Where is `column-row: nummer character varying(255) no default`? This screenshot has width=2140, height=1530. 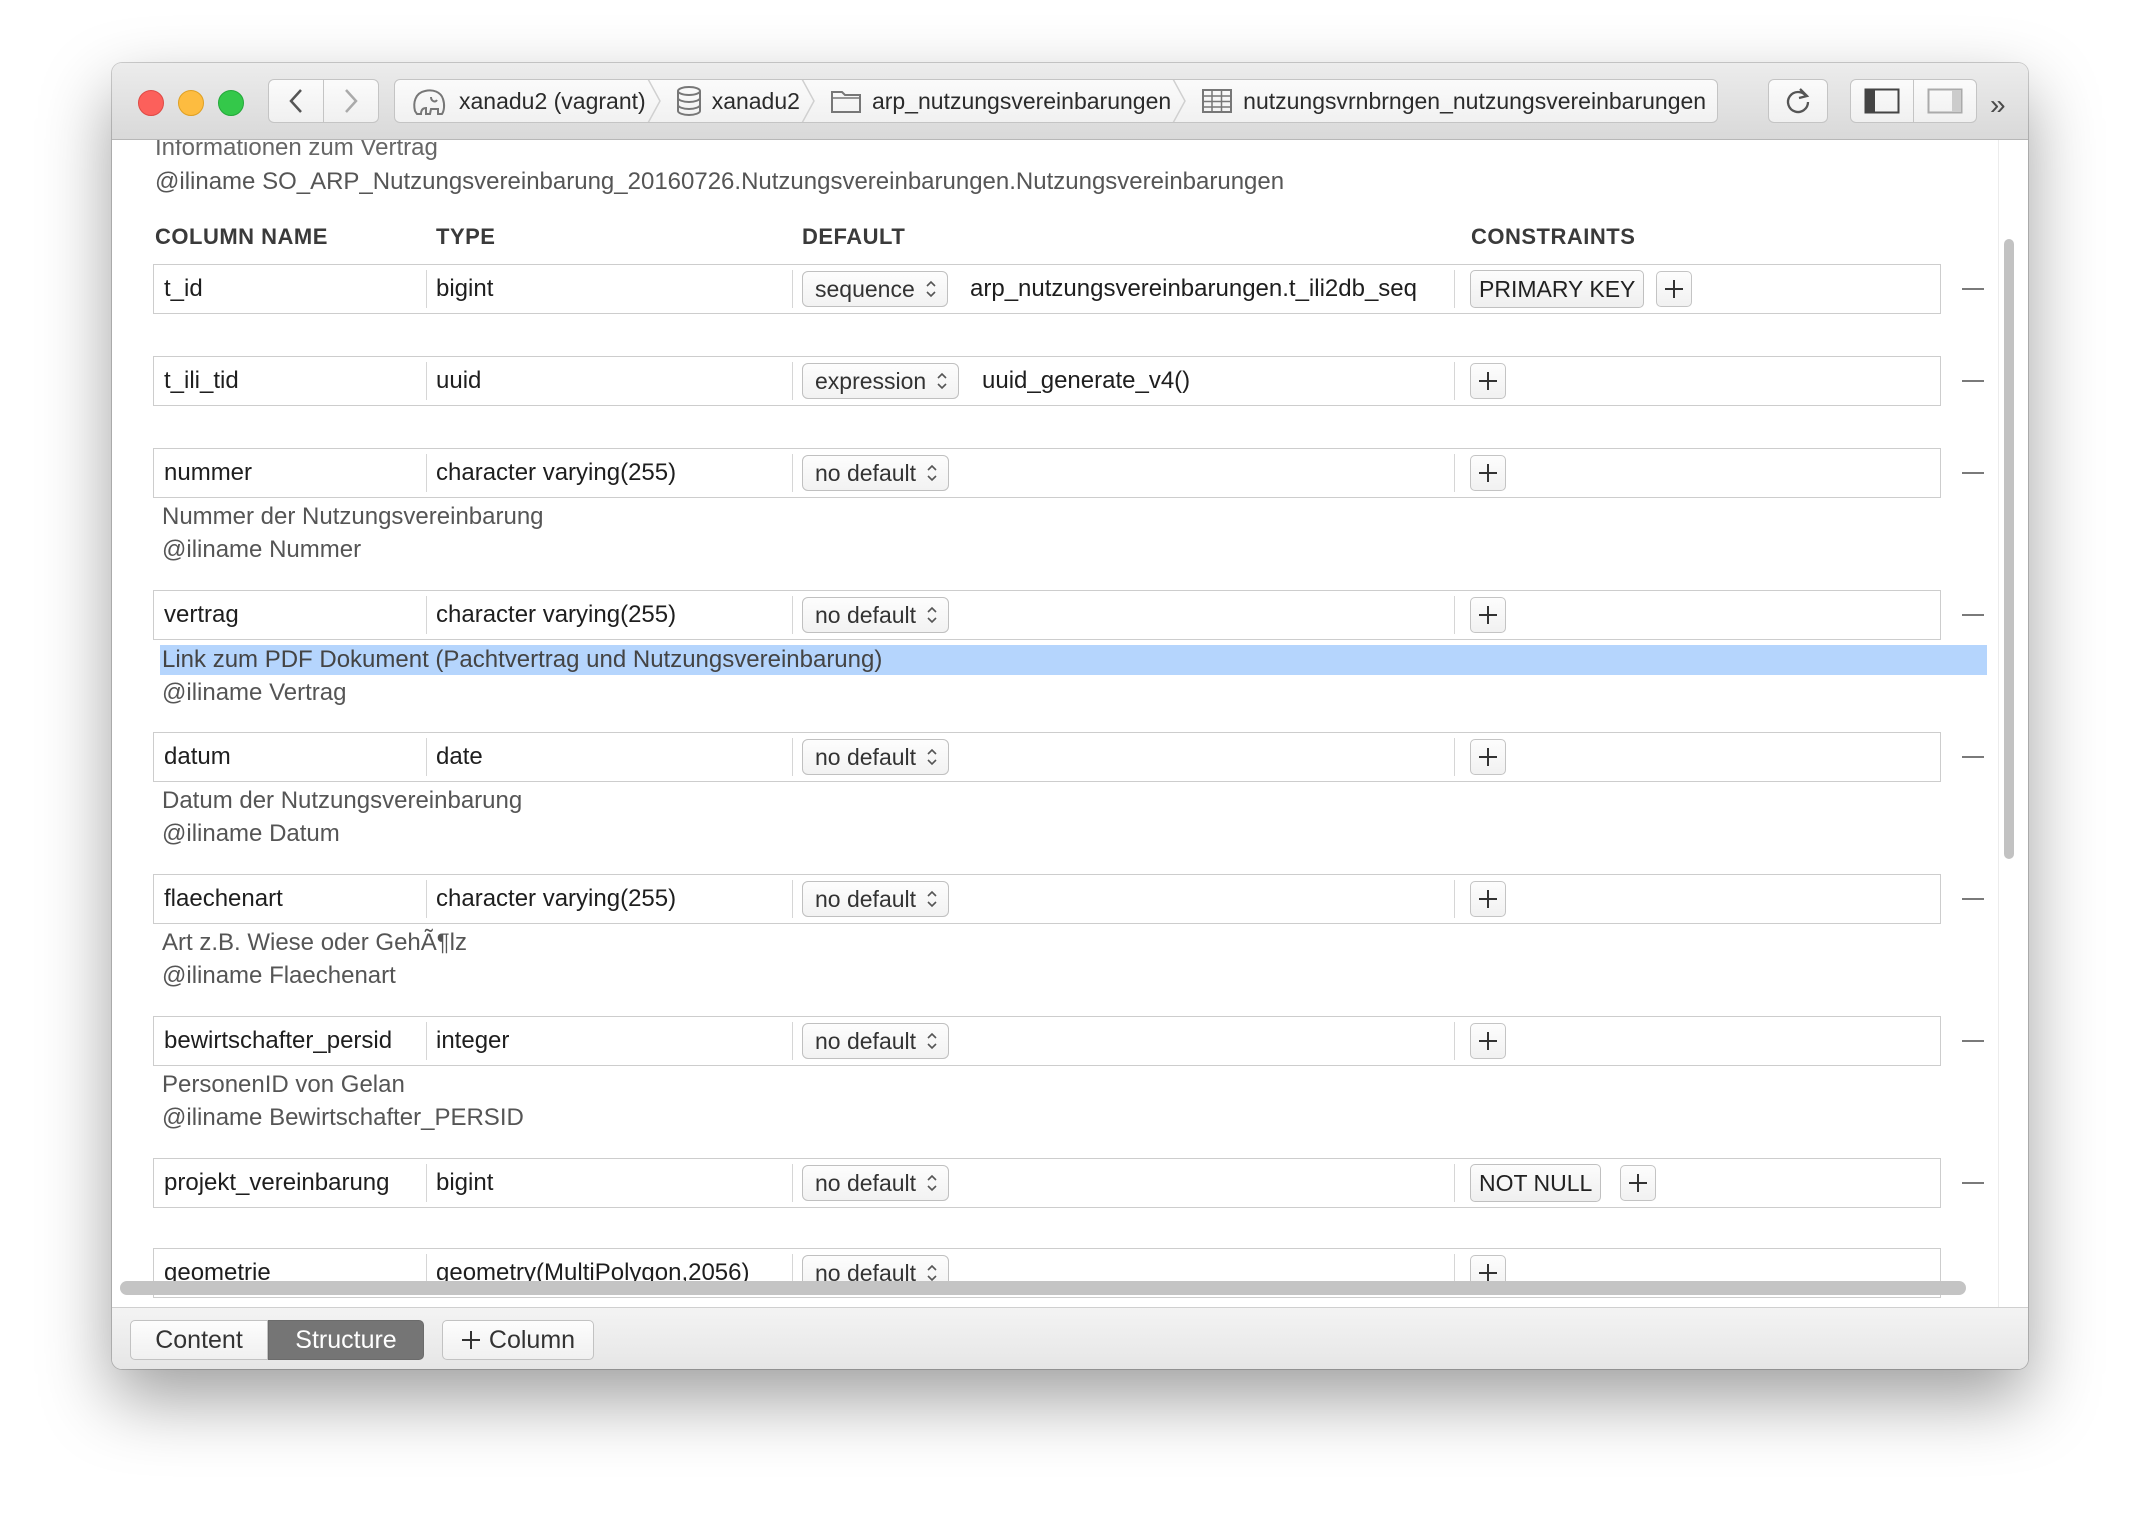 column-row: nummer character varying(255) no default is located at coordinates (1047, 473).